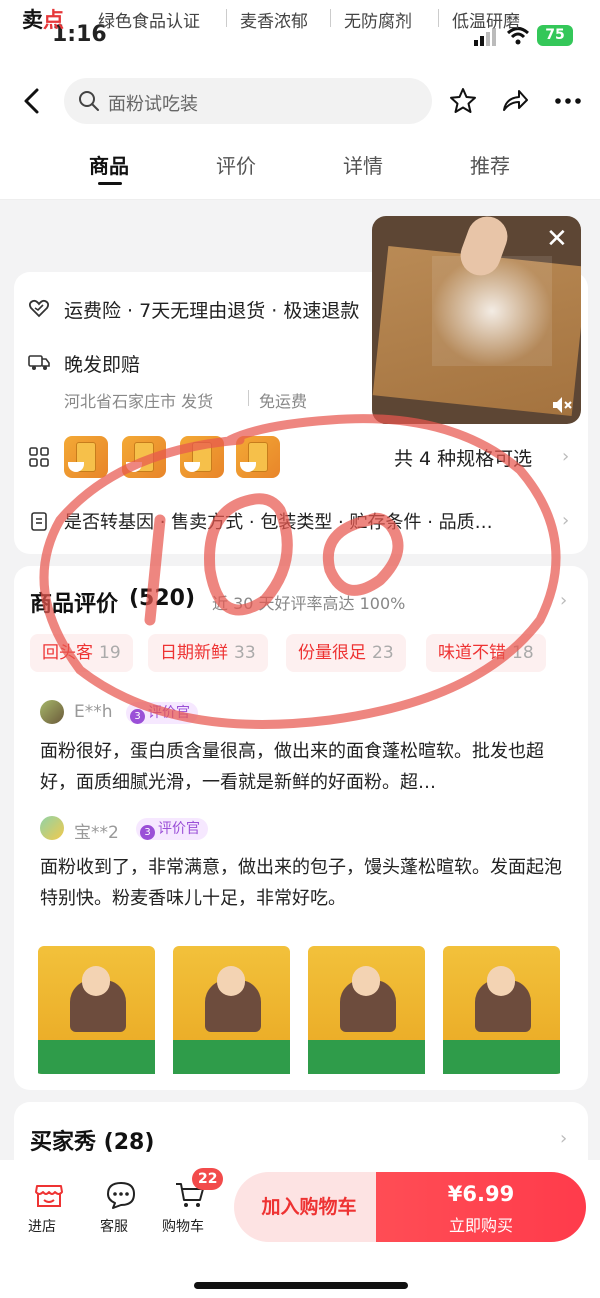  I want to click on close-video-icon: ✕, so click(557, 239).